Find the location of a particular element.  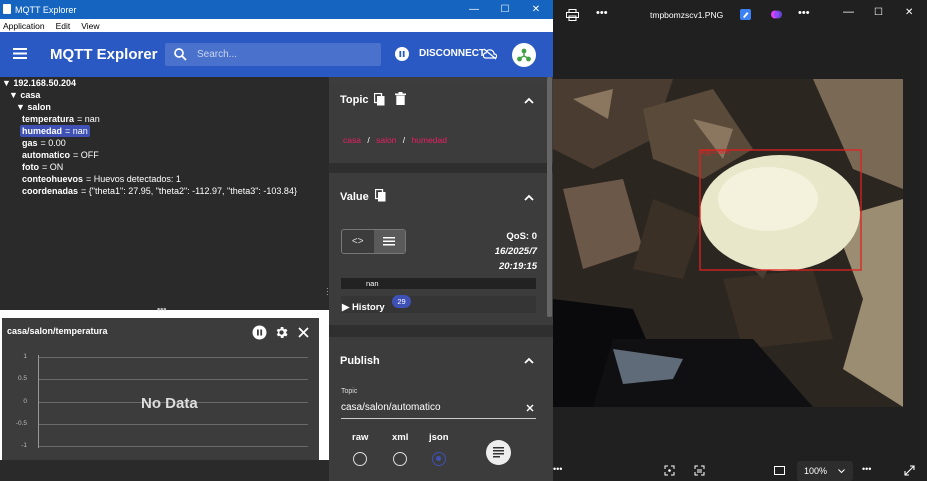

format-message-button is located at coordinates (498, 452).